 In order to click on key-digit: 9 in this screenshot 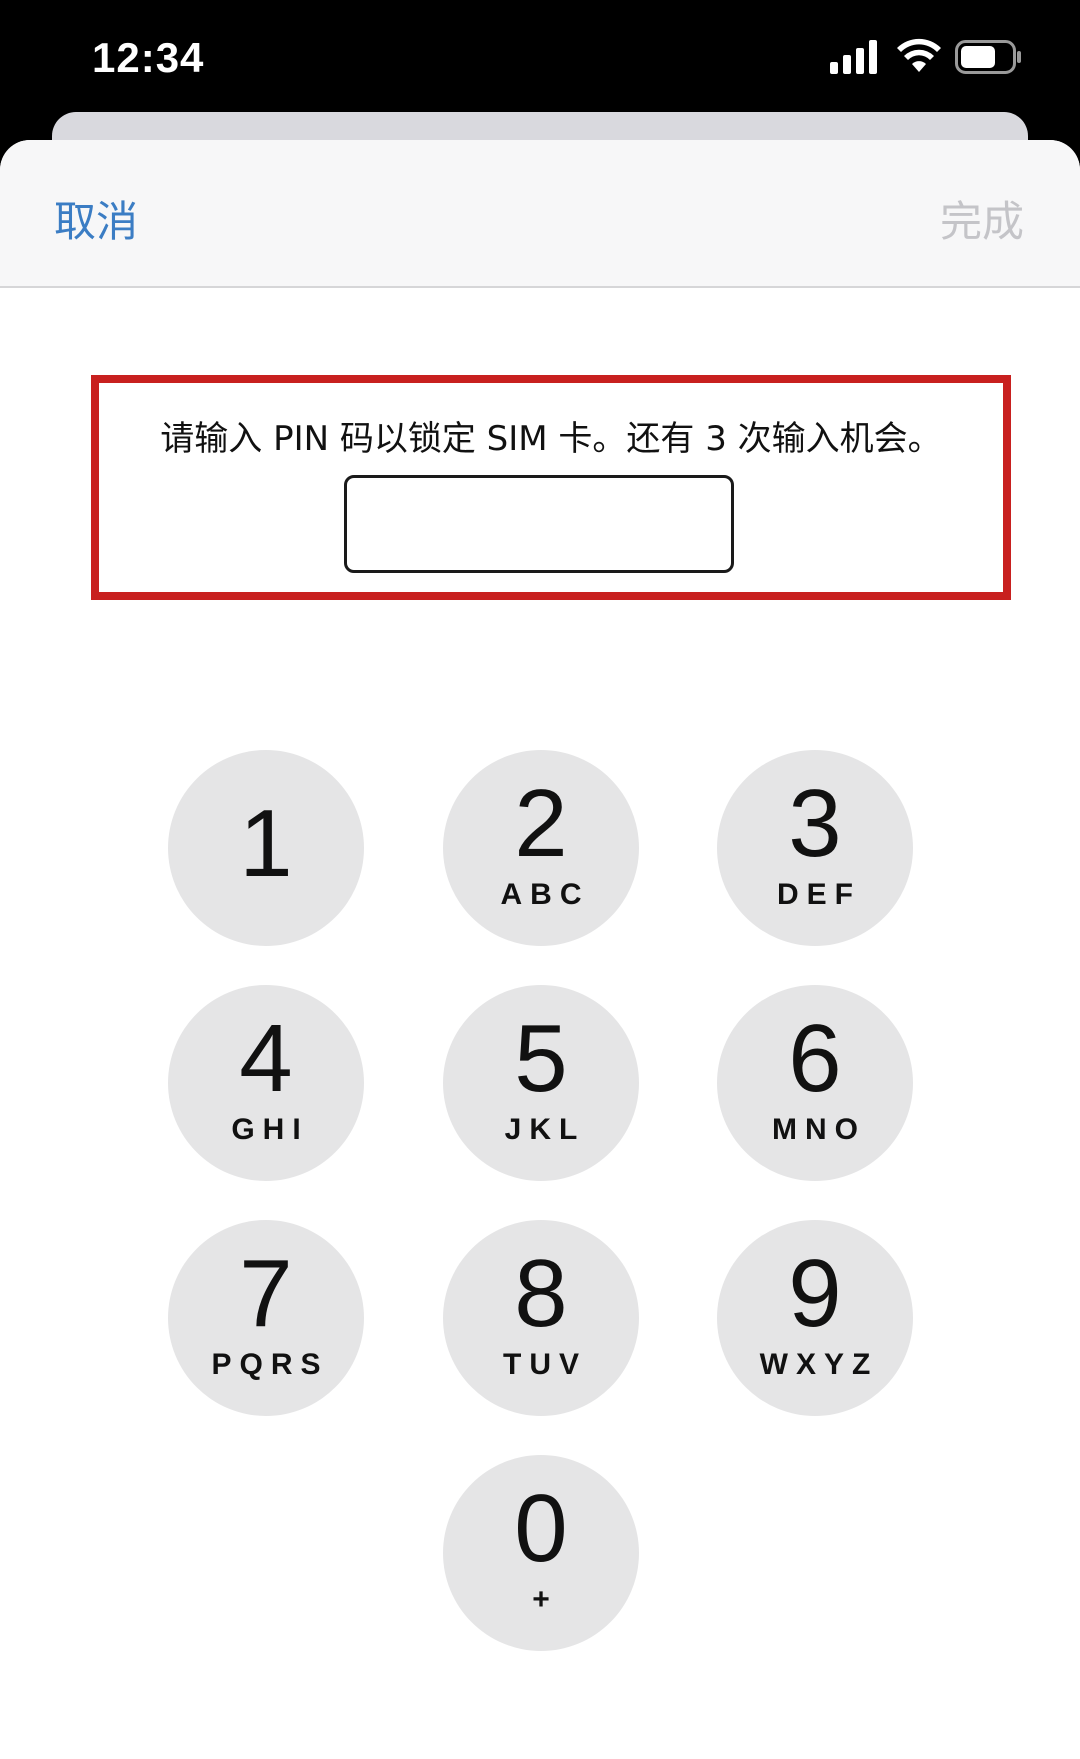, I will do `click(815, 1293)`.